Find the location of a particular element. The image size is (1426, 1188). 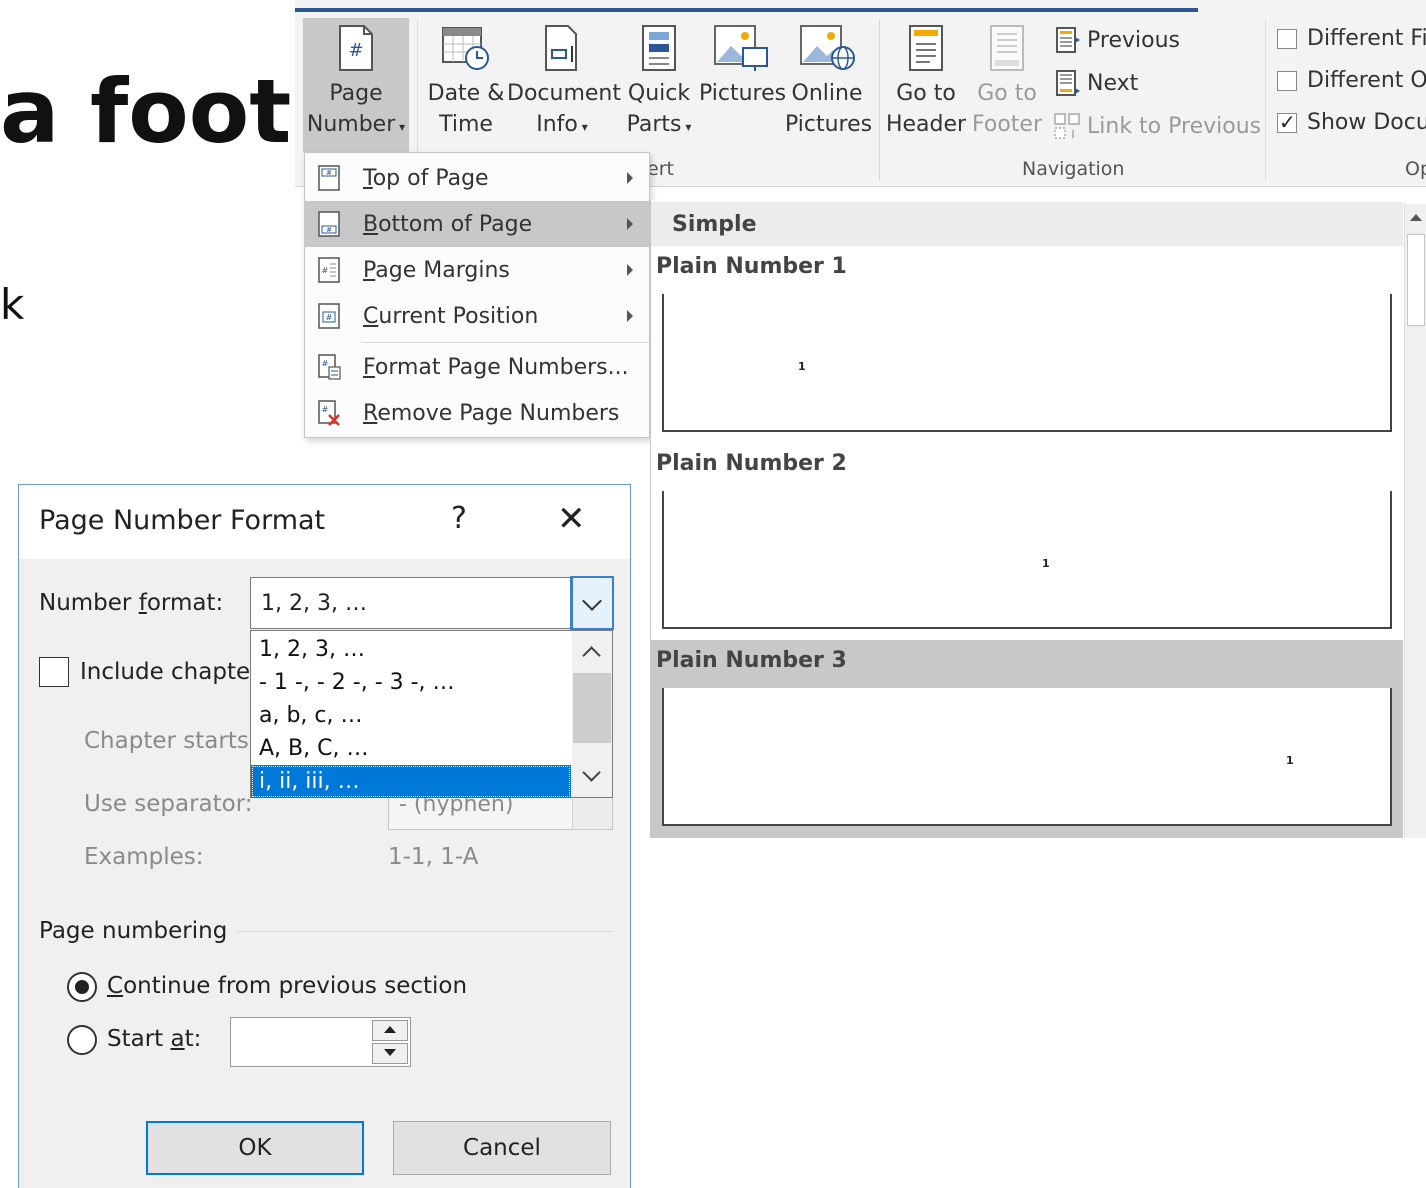

quick-parts-label-2: Parts is located at coordinates (654, 124).